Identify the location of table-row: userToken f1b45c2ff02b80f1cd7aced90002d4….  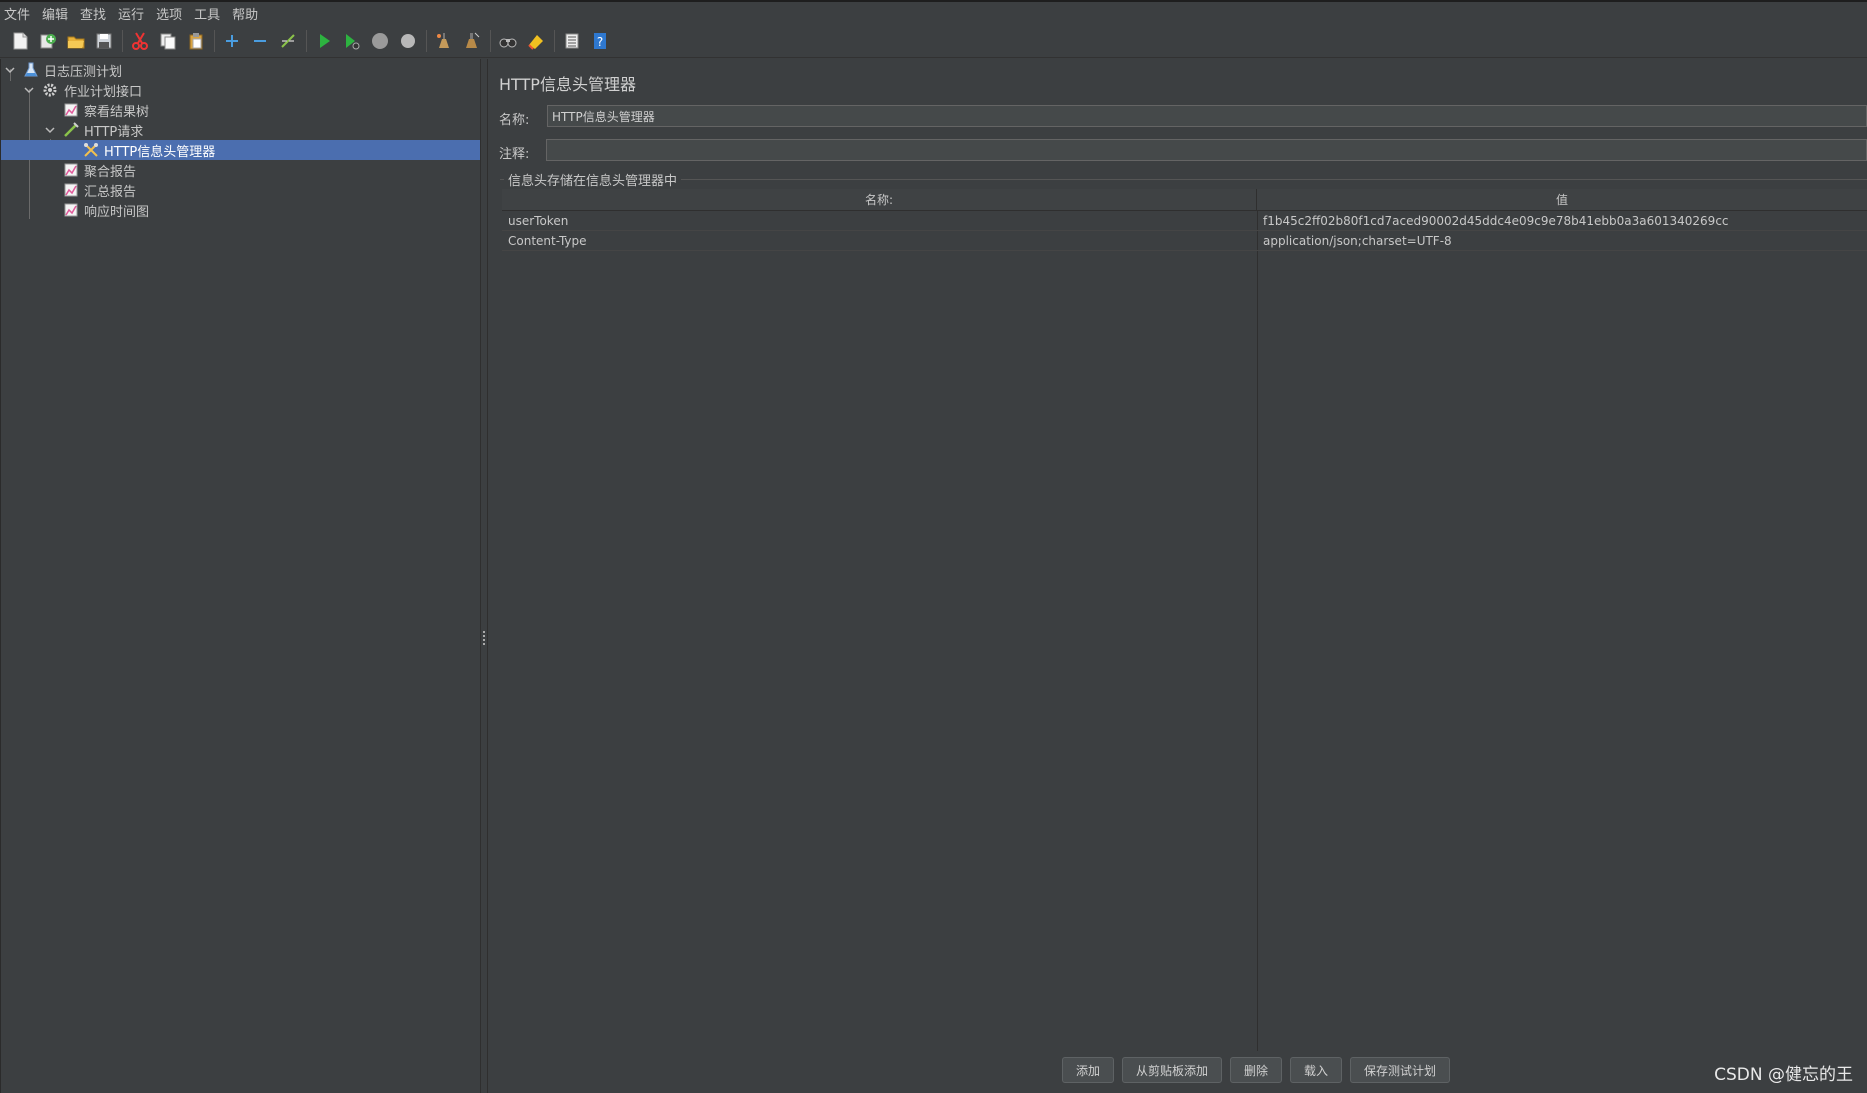
(1184, 221).